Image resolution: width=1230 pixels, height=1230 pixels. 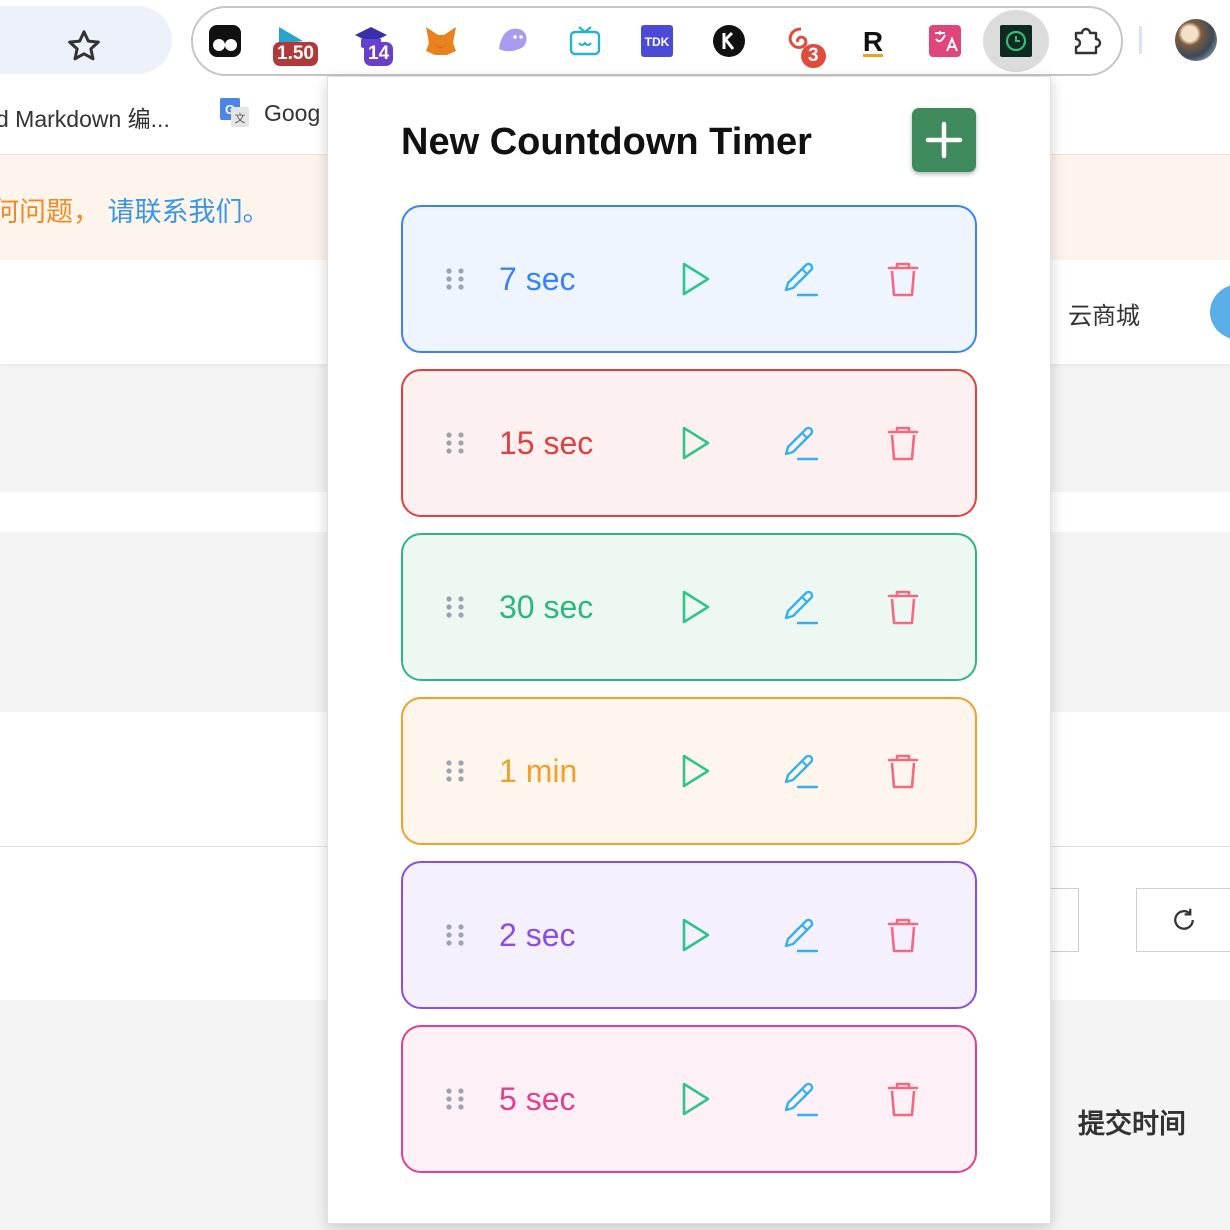 What do you see at coordinates (234, 112) in the screenshot?
I see `google-translate-icon: G 文` at bounding box center [234, 112].